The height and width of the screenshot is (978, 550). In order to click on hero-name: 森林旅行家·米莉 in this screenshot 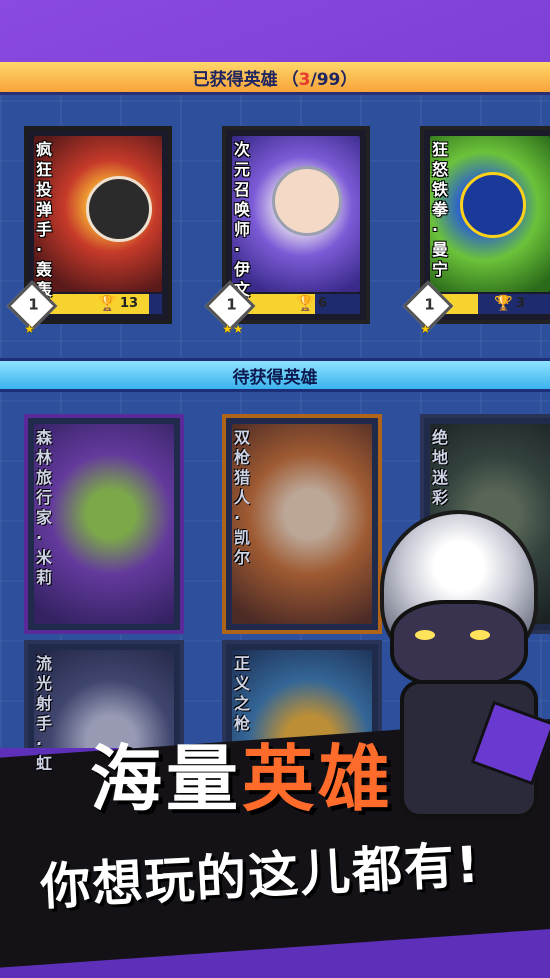, I will do `click(44, 507)`.